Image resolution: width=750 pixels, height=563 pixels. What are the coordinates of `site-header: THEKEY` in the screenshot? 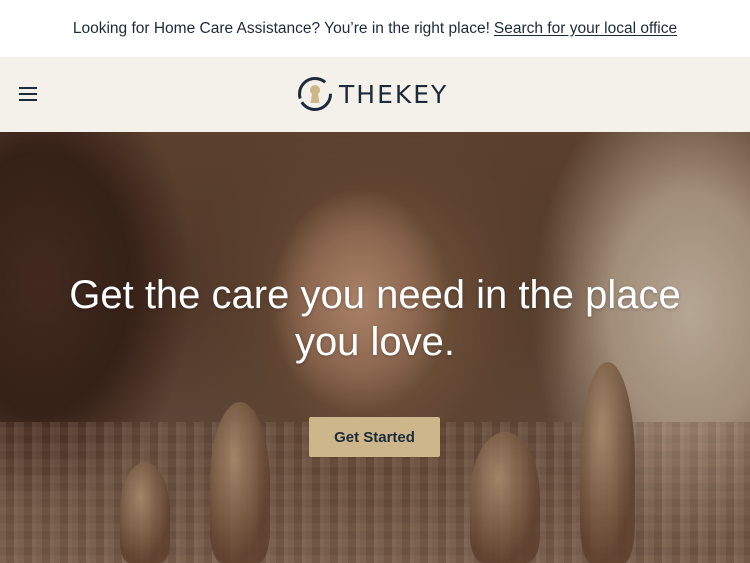 It's located at (375, 95).